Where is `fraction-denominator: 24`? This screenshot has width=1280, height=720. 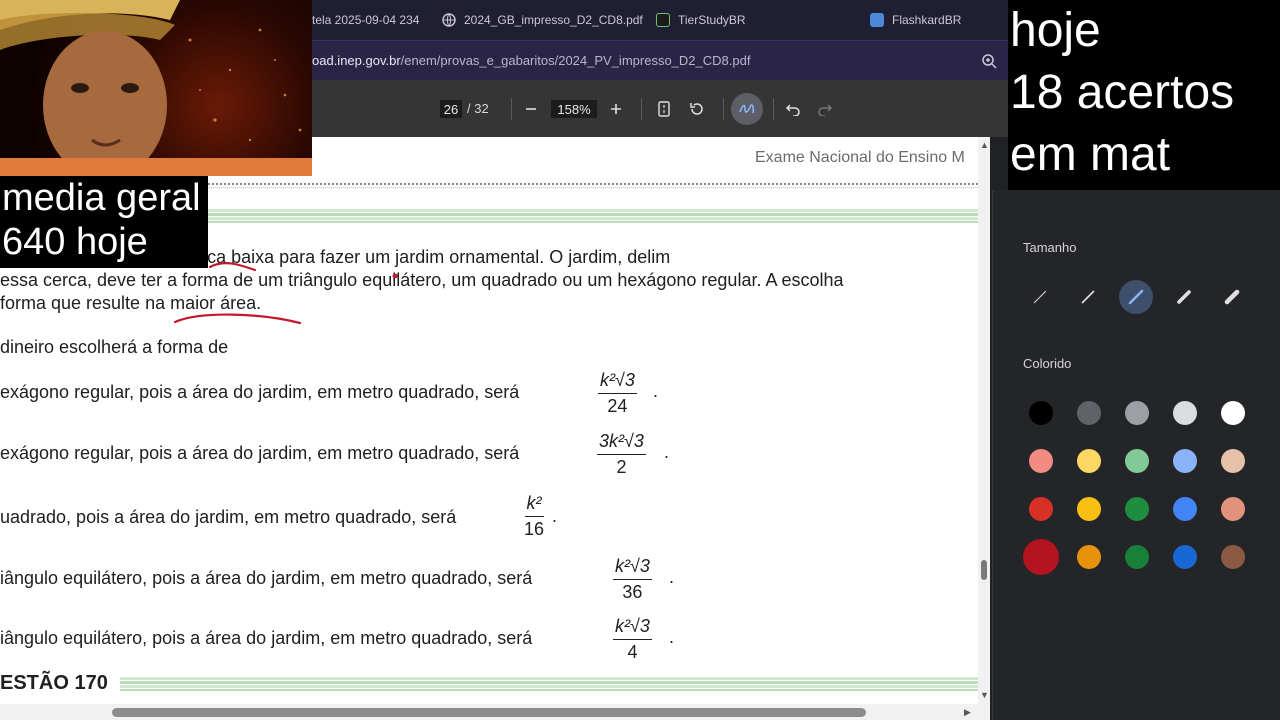
fraction-denominator: 24 is located at coordinates (617, 406).